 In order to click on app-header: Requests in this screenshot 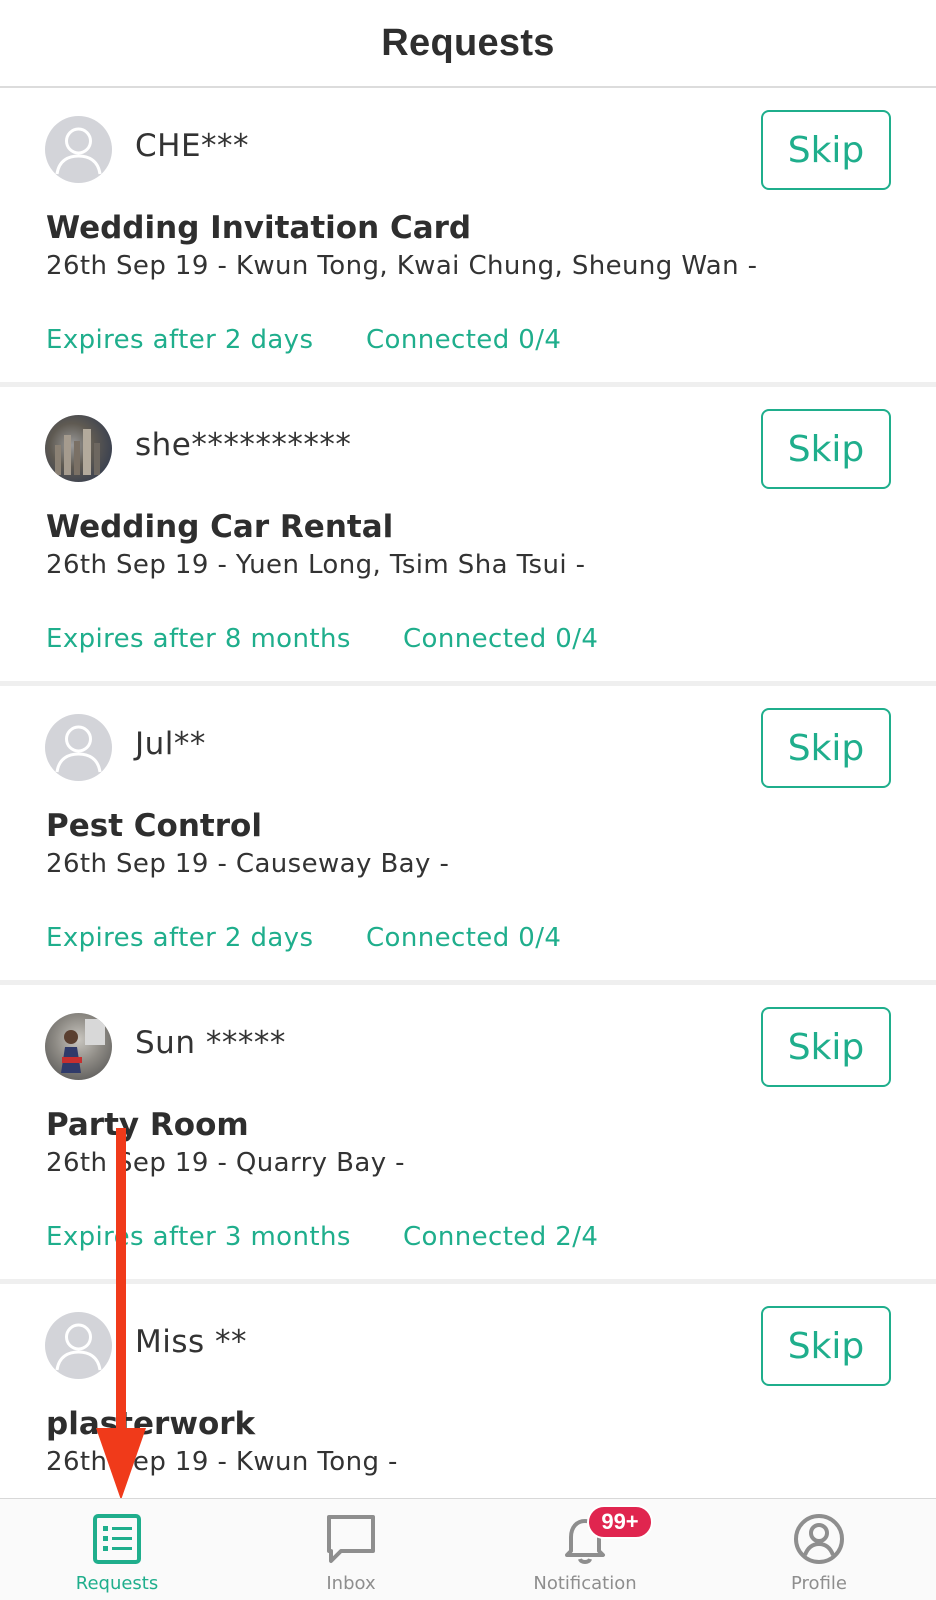, I will do `click(468, 44)`.